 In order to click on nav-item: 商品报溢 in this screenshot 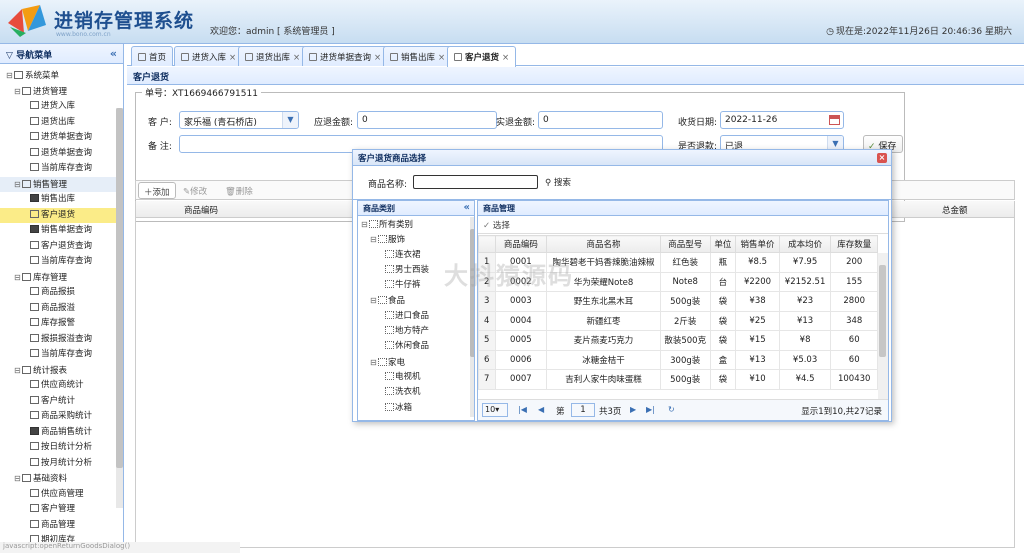, I will do `click(61, 309)`.